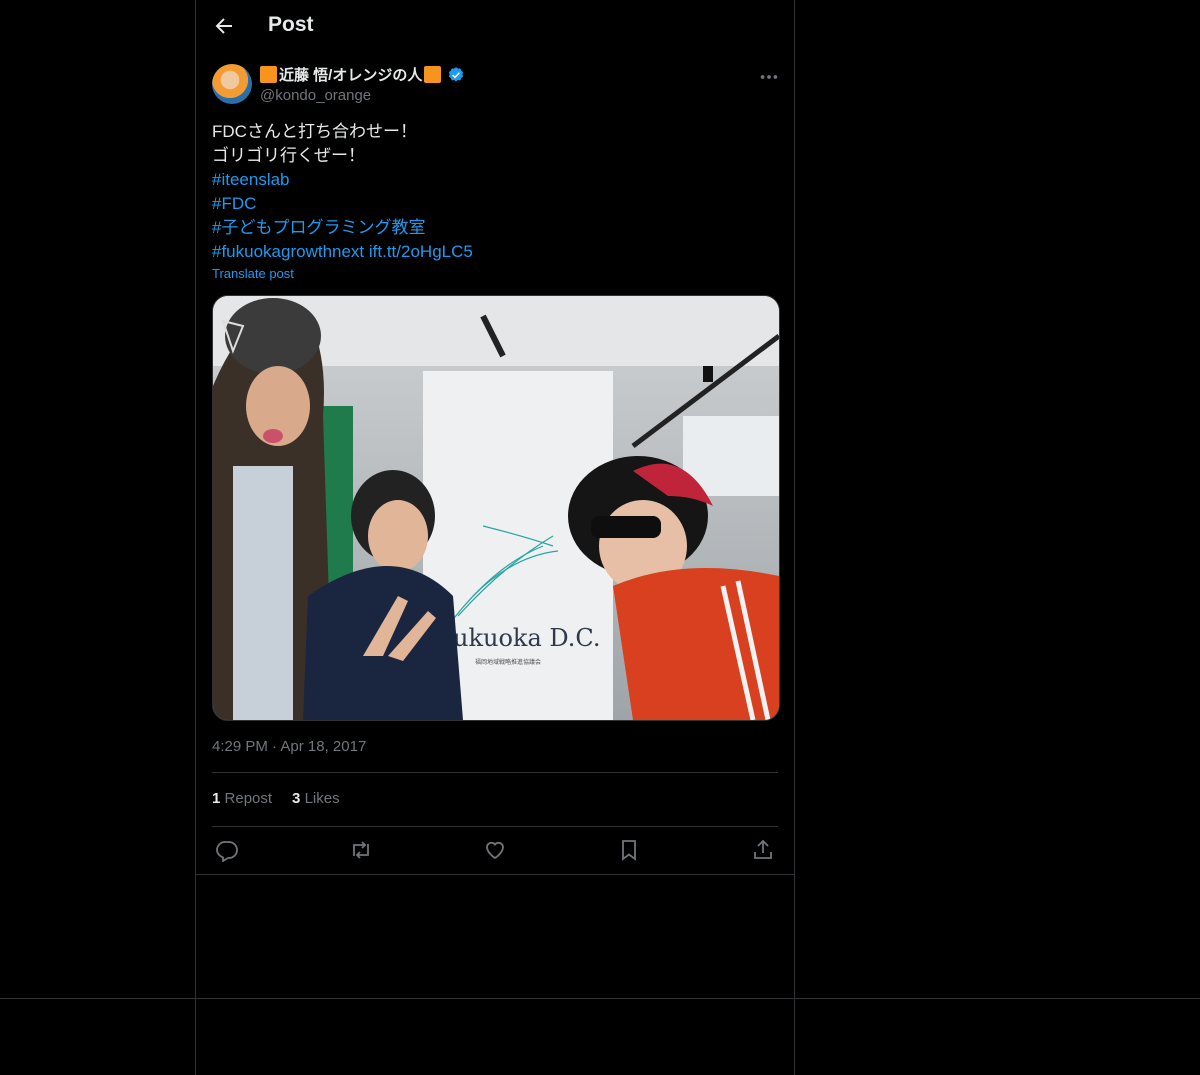 The height and width of the screenshot is (1075, 1200). Describe the element at coordinates (315, 95) in the screenshot. I see `author-handle: @kondo_orange` at that location.